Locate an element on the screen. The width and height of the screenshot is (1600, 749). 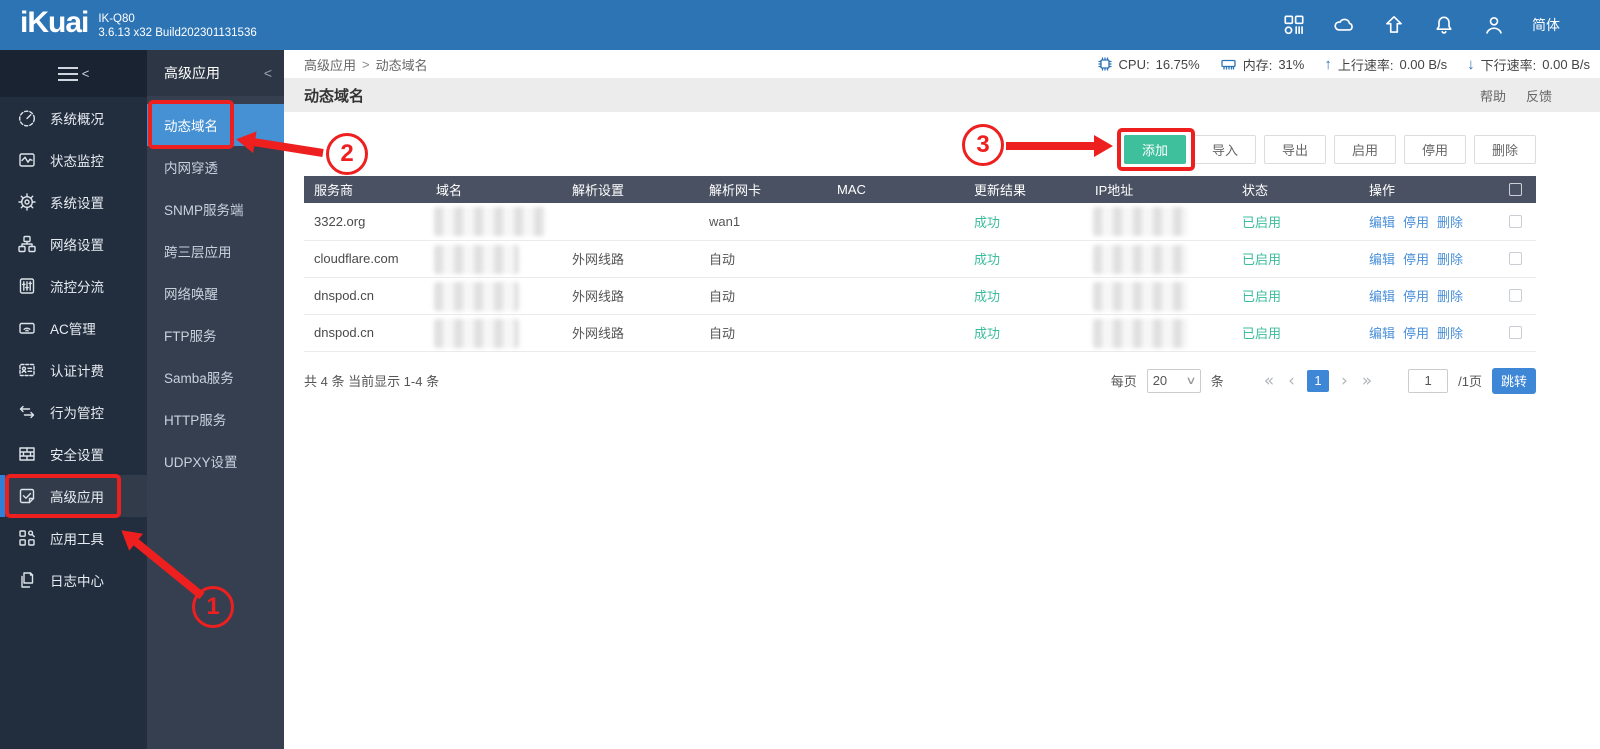
device-info: IK-Q80 3.6.13 x32 Build202301131536 is located at coordinates (177, 26).